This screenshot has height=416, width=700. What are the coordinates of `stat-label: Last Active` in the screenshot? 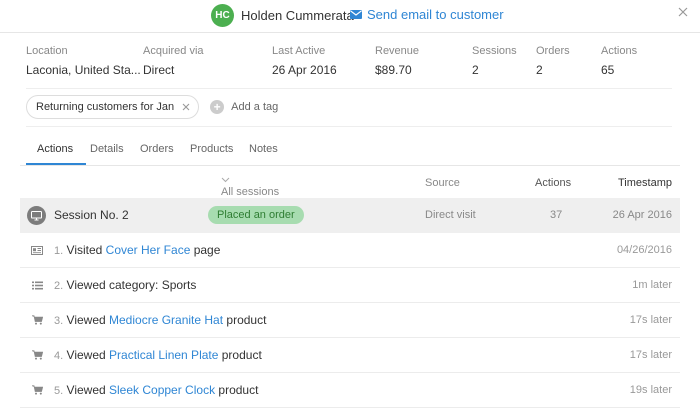 It's located at (299, 51).